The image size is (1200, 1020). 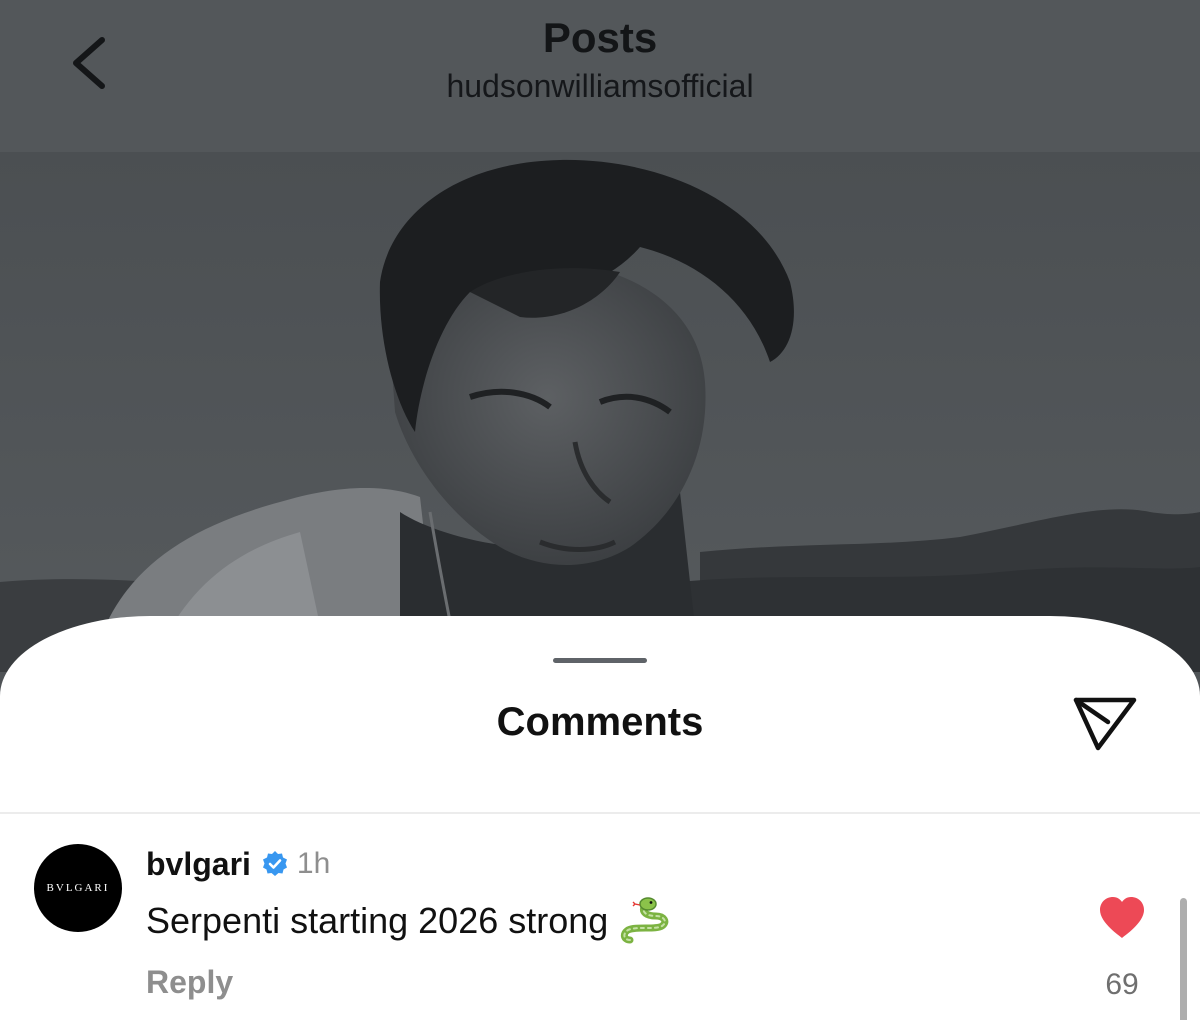 I want to click on like-button, so click(x=1122, y=918).